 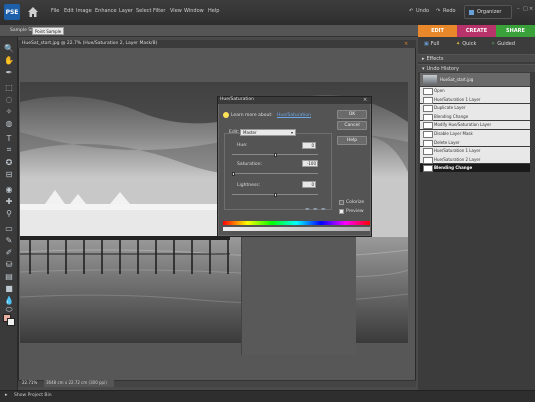 I want to click on close-icon: ×, so click(x=531, y=9).